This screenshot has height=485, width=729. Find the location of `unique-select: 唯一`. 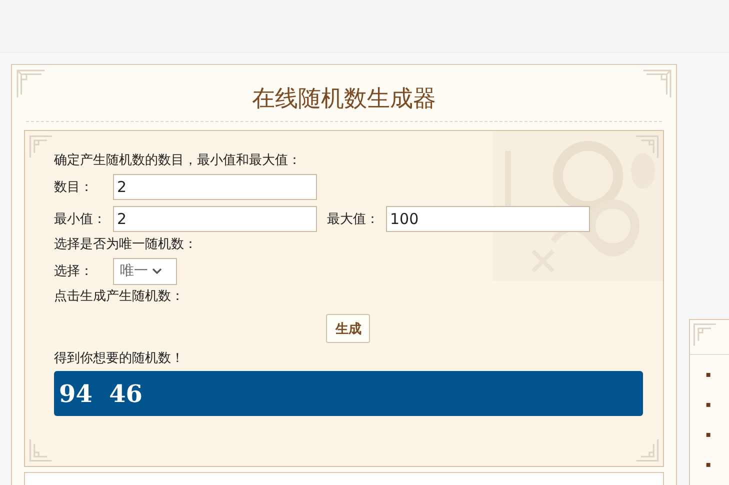

unique-select: 唯一 is located at coordinates (145, 271).